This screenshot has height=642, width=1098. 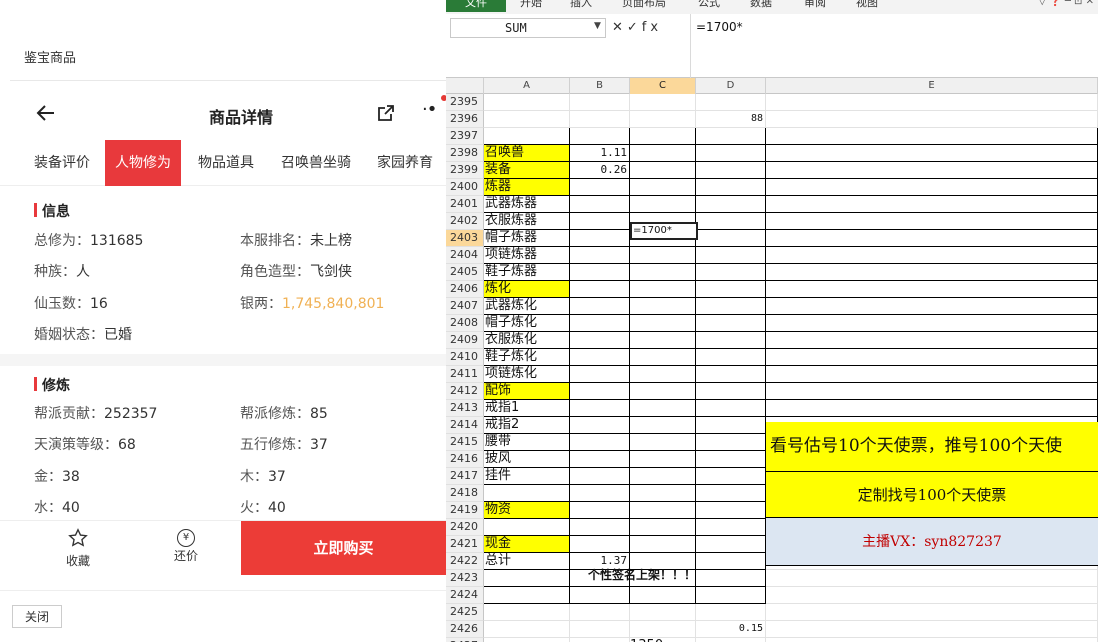 I want to click on row-number: 2399, so click(x=465, y=170).